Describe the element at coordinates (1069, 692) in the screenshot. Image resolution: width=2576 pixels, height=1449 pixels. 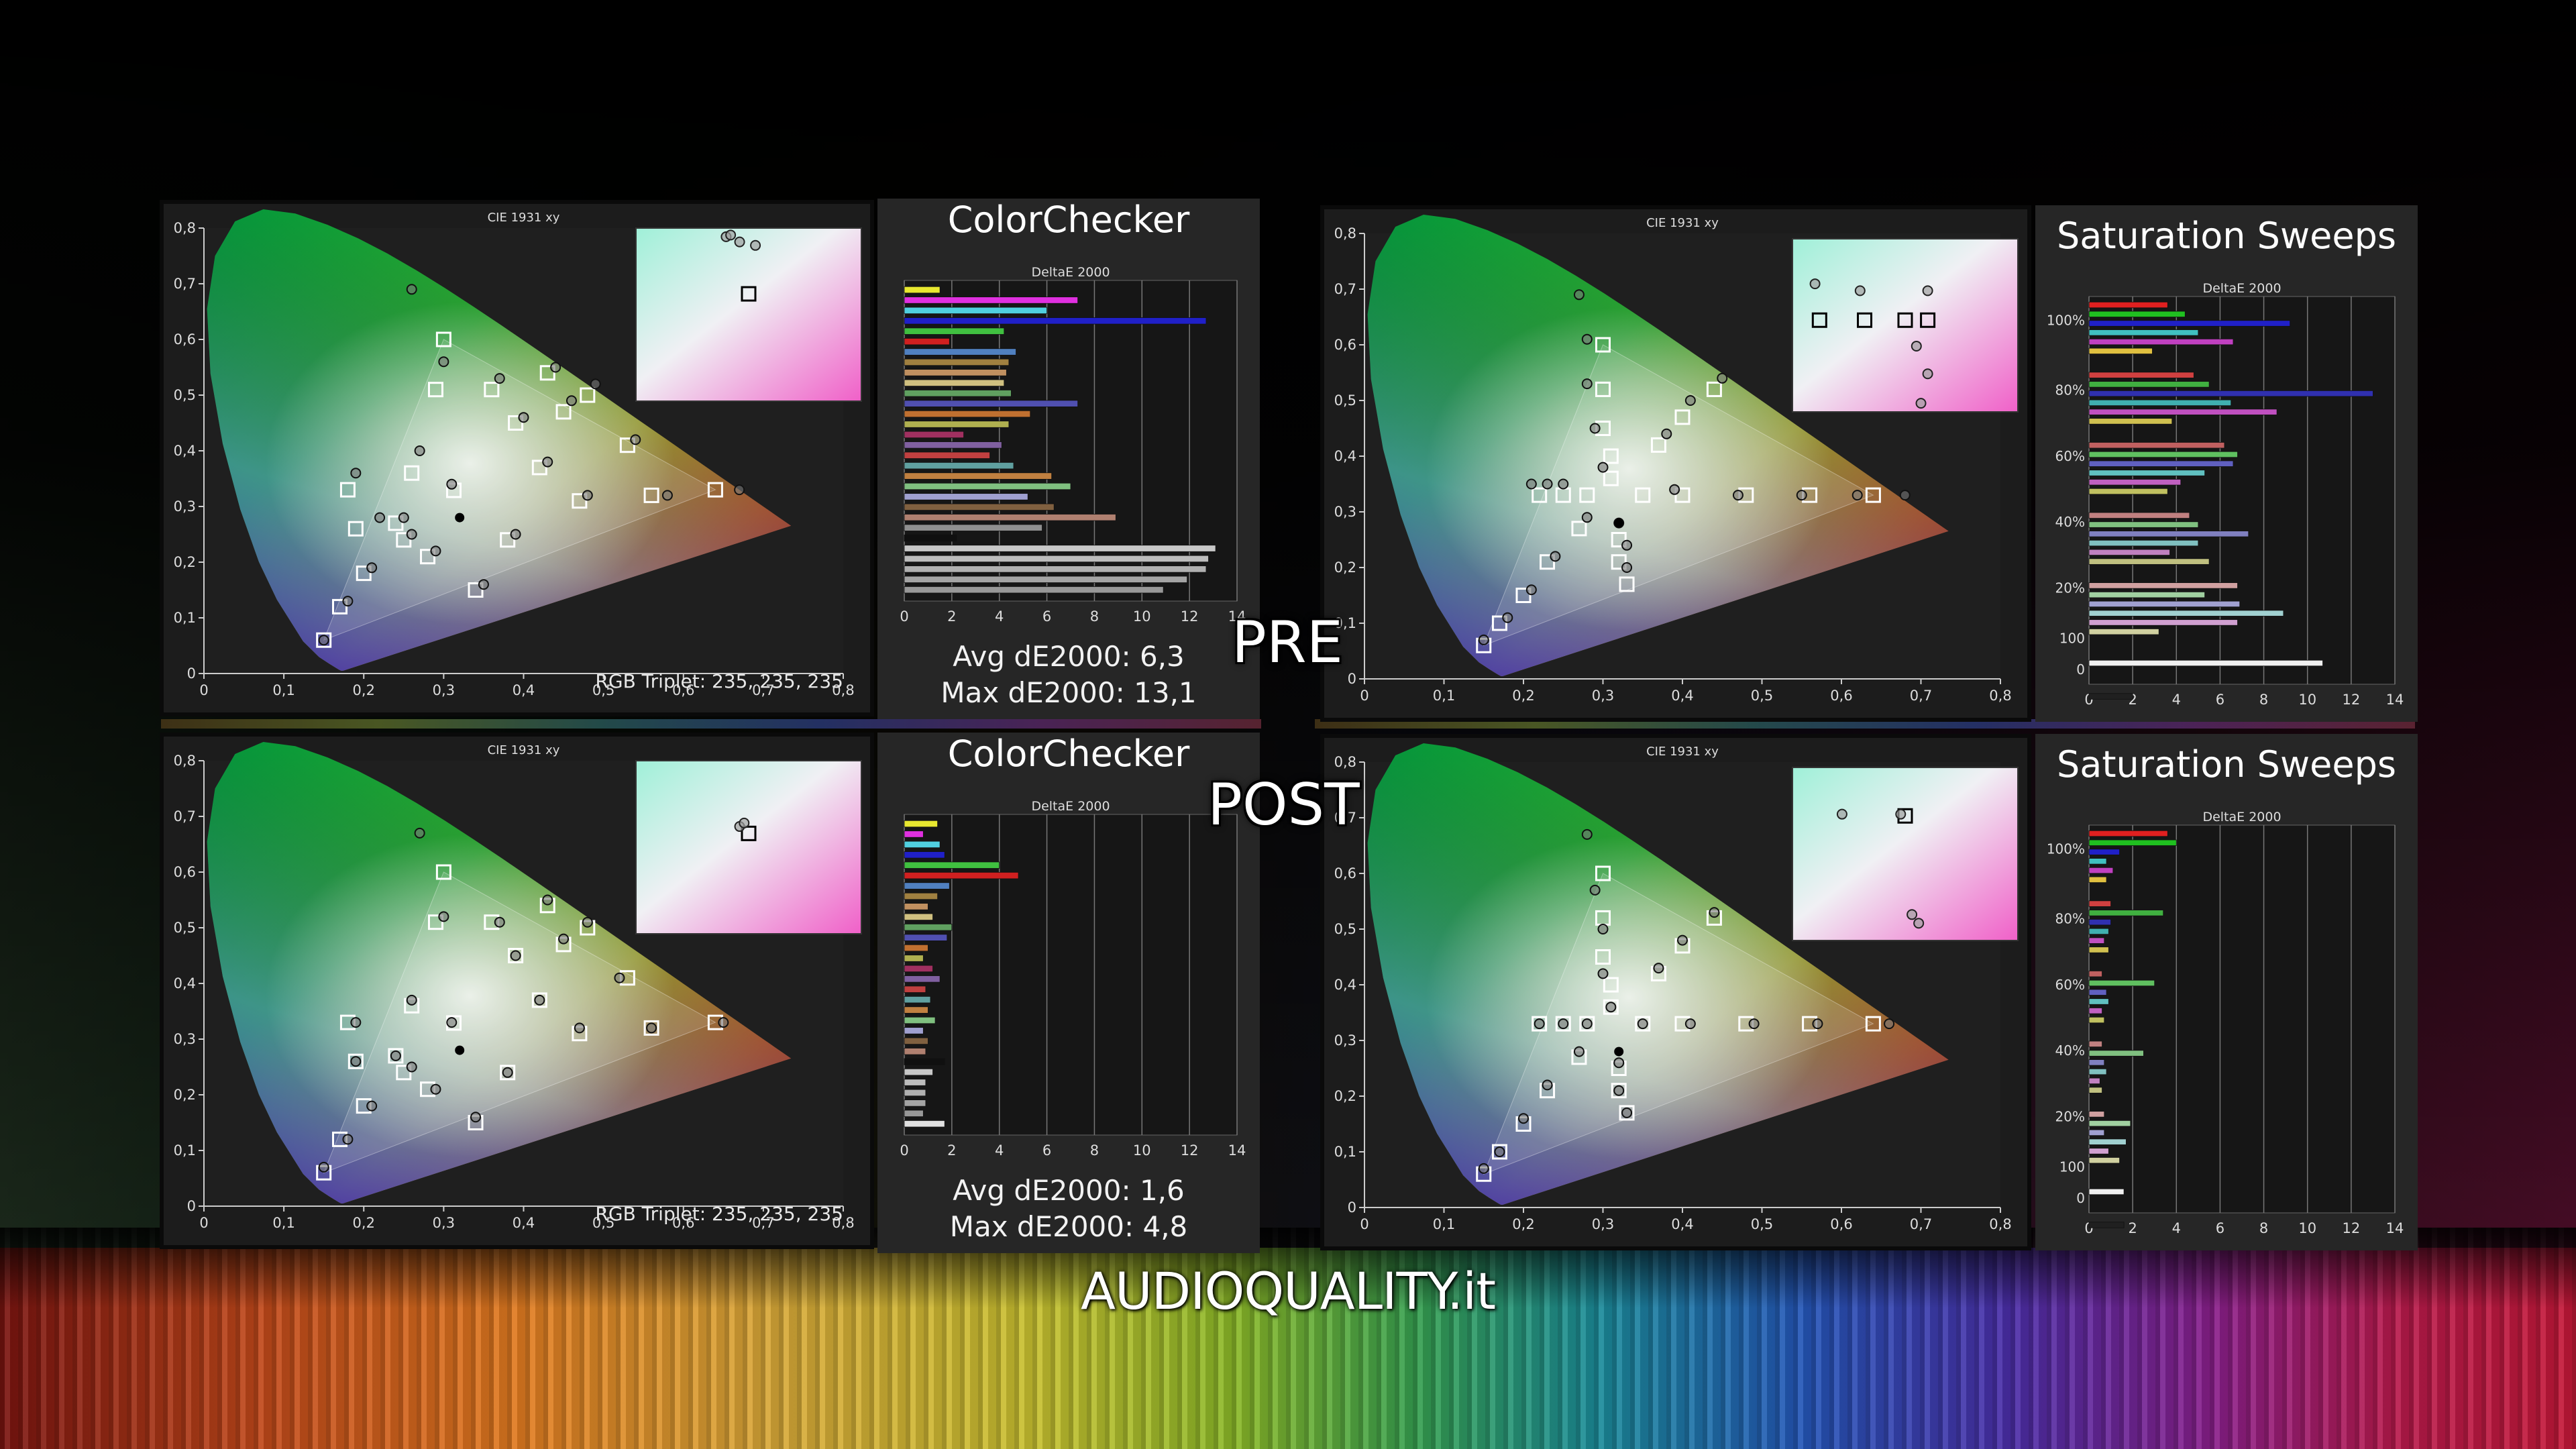
I see `pre-max-de: Max dE2000: 13,1` at that location.